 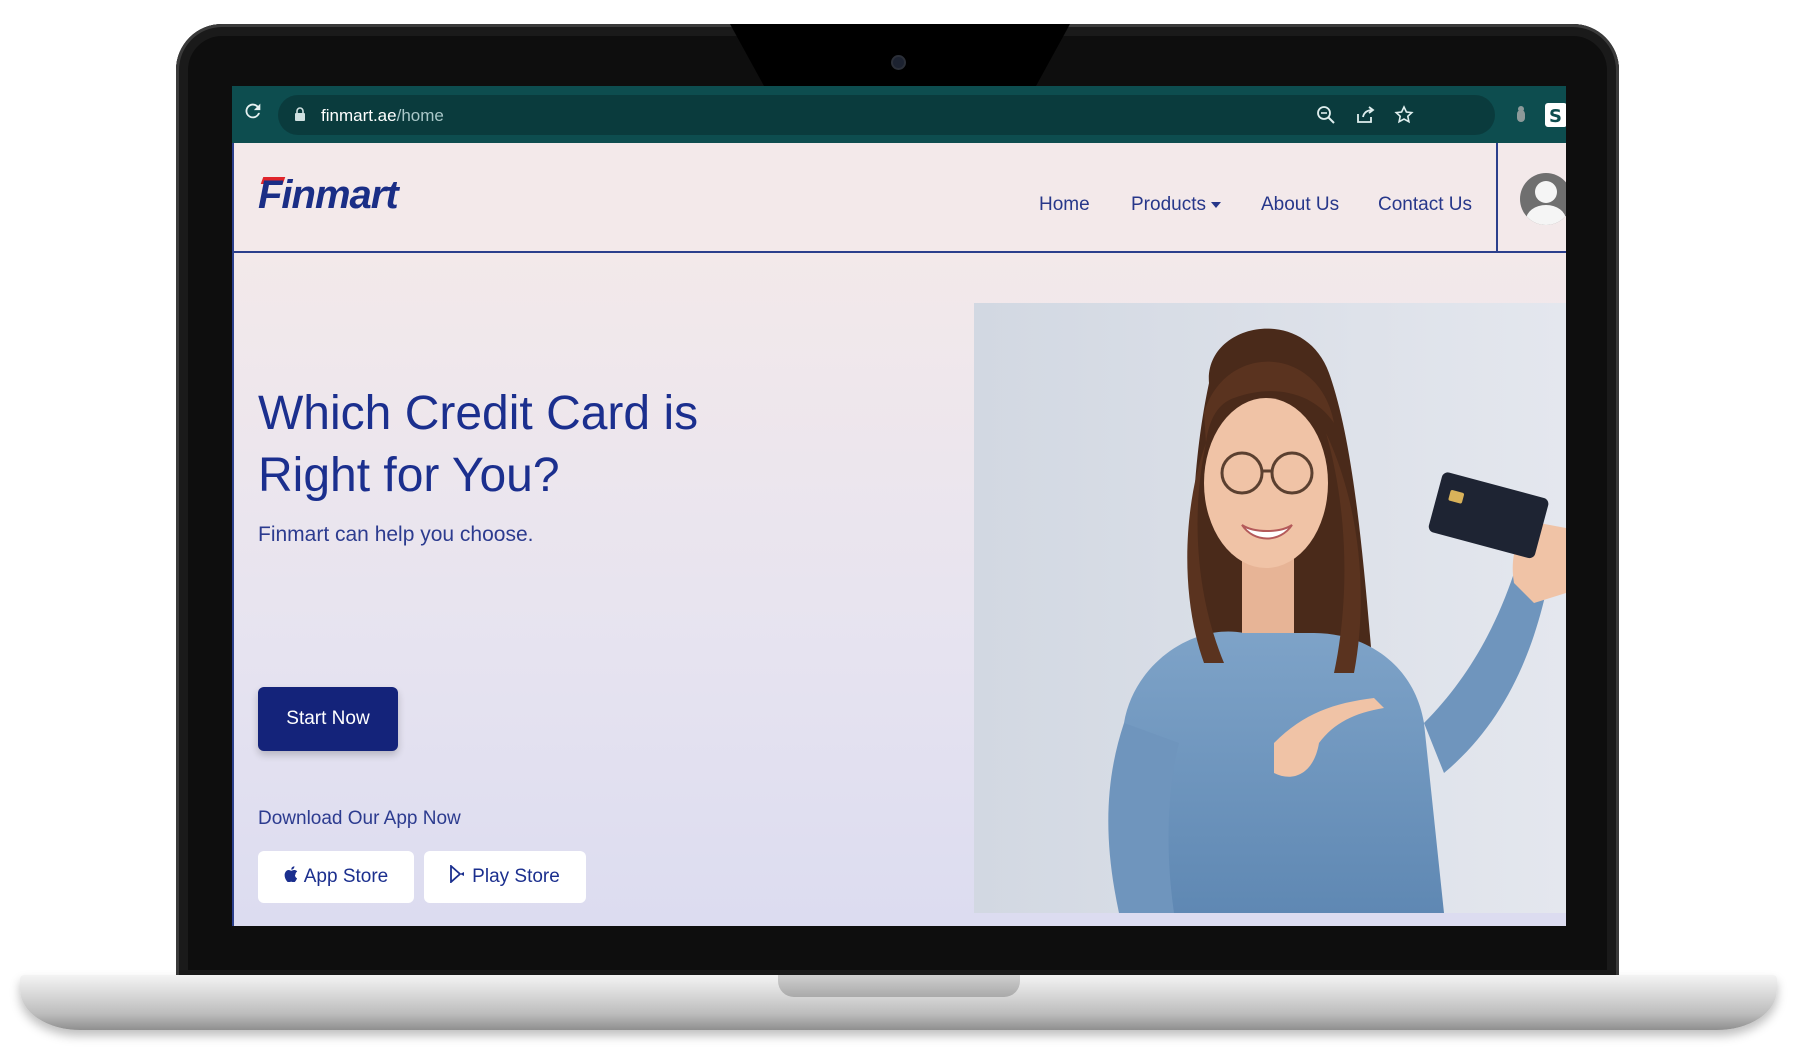 What do you see at coordinates (396, 534) in the screenshot?
I see `hero-subtitle: Finmart can help you choose.` at bounding box center [396, 534].